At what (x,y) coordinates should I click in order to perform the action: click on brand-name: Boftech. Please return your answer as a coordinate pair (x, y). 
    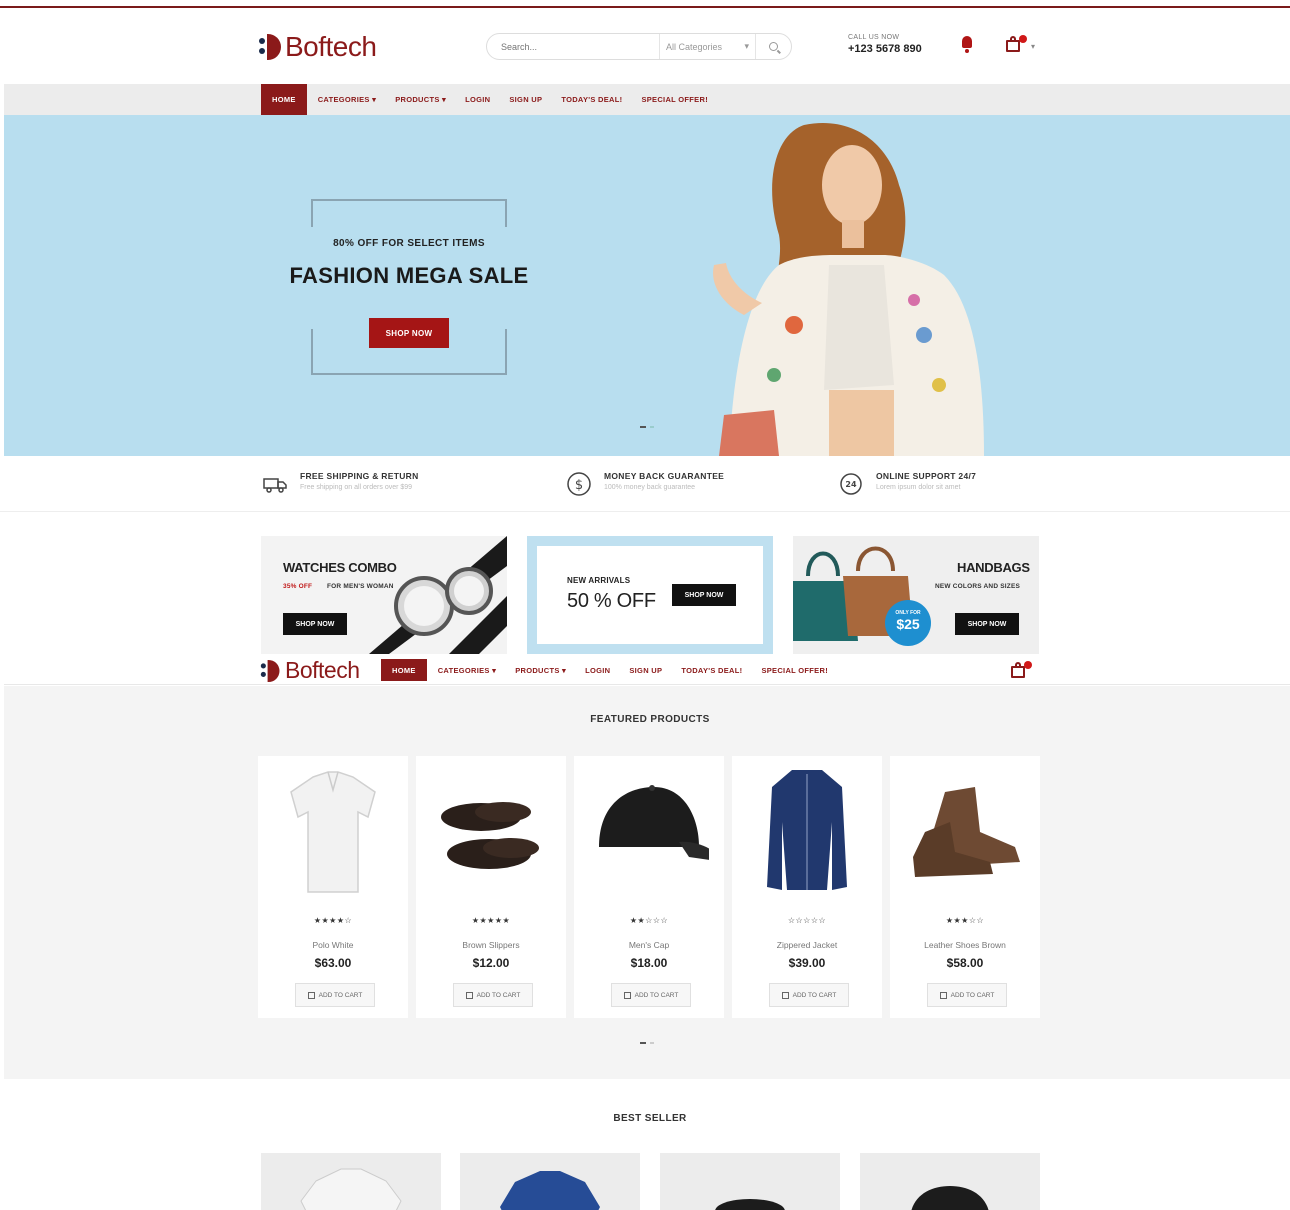
    Looking at the image, I should click on (331, 46).